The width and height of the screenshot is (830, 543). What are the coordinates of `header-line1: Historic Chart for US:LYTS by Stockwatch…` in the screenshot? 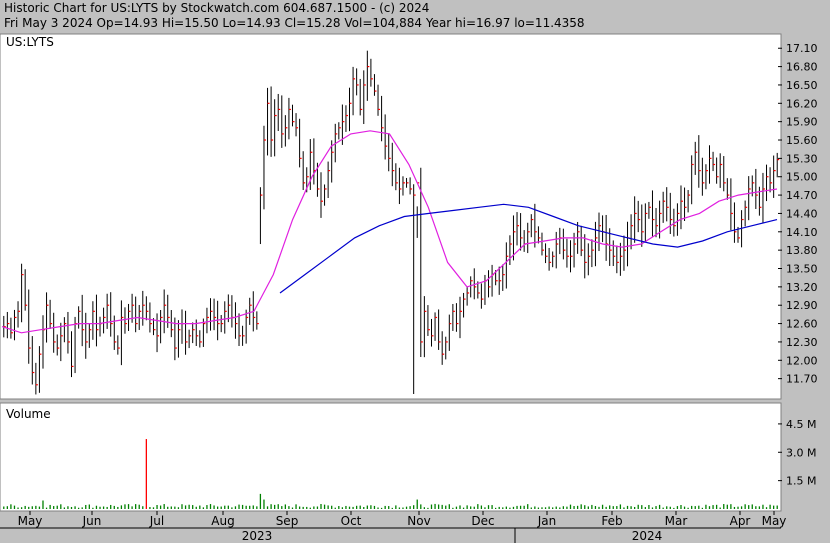 It's located at (216, 8).